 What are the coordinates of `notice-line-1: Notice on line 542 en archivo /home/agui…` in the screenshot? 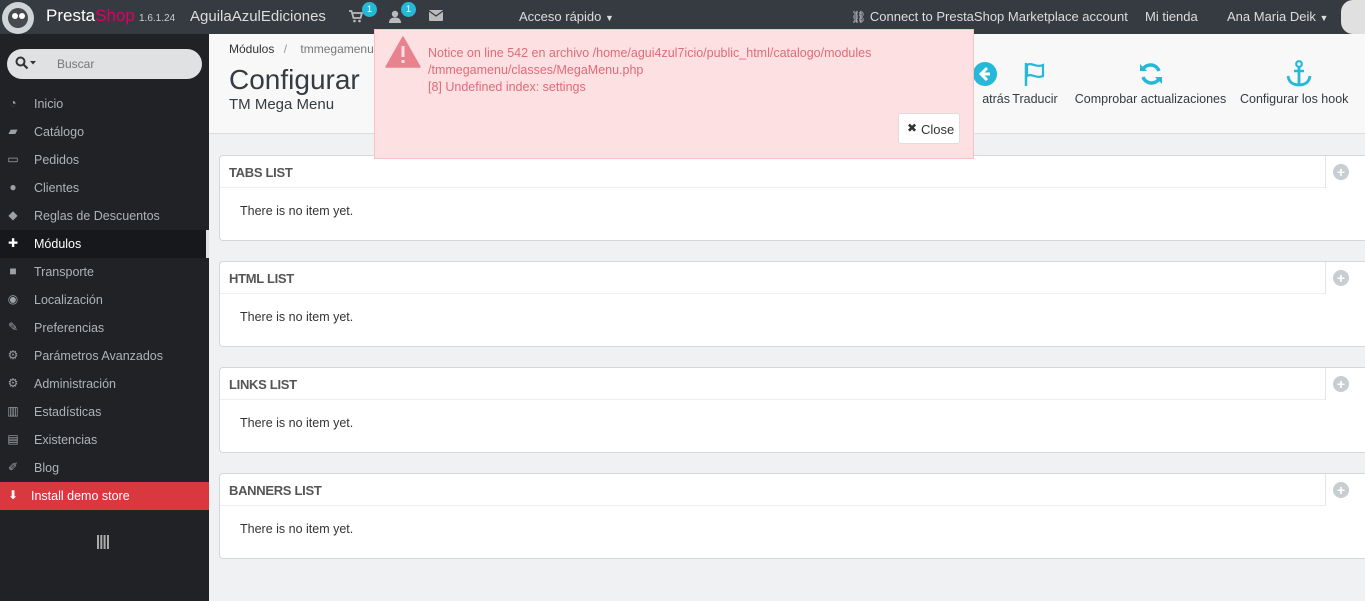 It's located at (650, 53).